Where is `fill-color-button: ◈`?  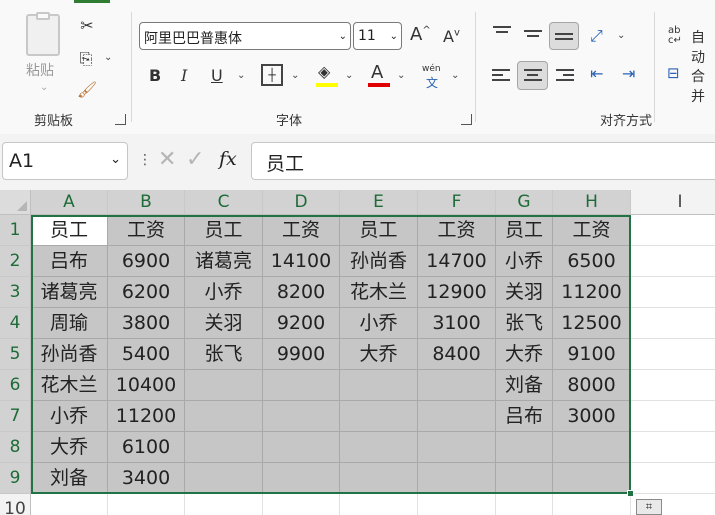
fill-color-button: ◈ is located at coordinates (324, 71).